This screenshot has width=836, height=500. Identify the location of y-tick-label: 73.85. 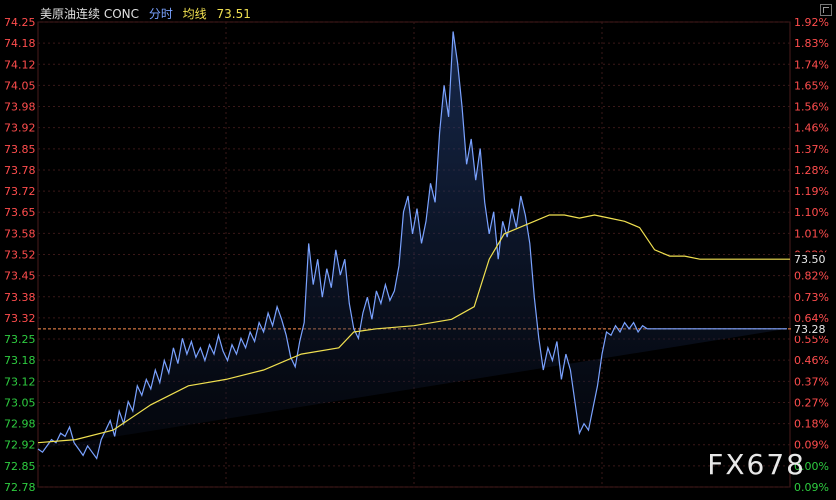
(20, 149).